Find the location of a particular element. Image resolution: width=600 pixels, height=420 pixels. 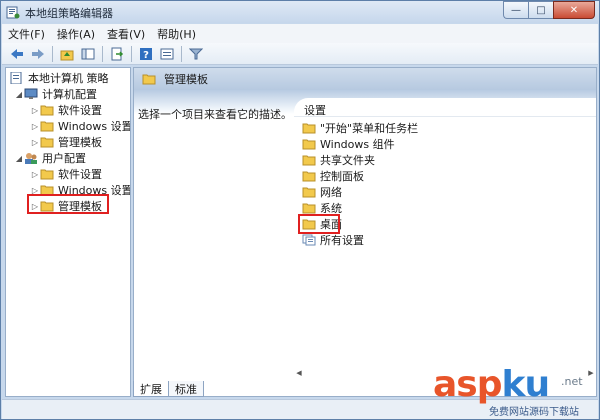

up-folder-button is located at coordinates (67, 54).